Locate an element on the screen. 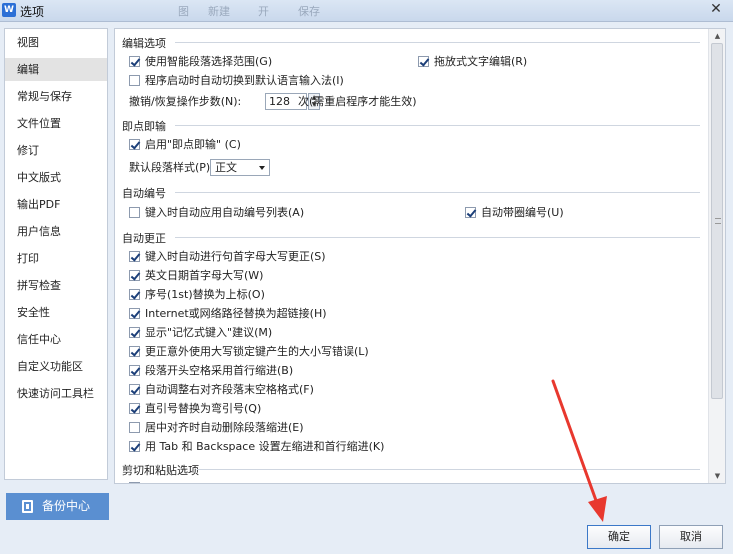 The image size is (733, 554). sidebar-item-quick-access-toolbar: 快速访问工具栏 is located at coordinates (56, 393).